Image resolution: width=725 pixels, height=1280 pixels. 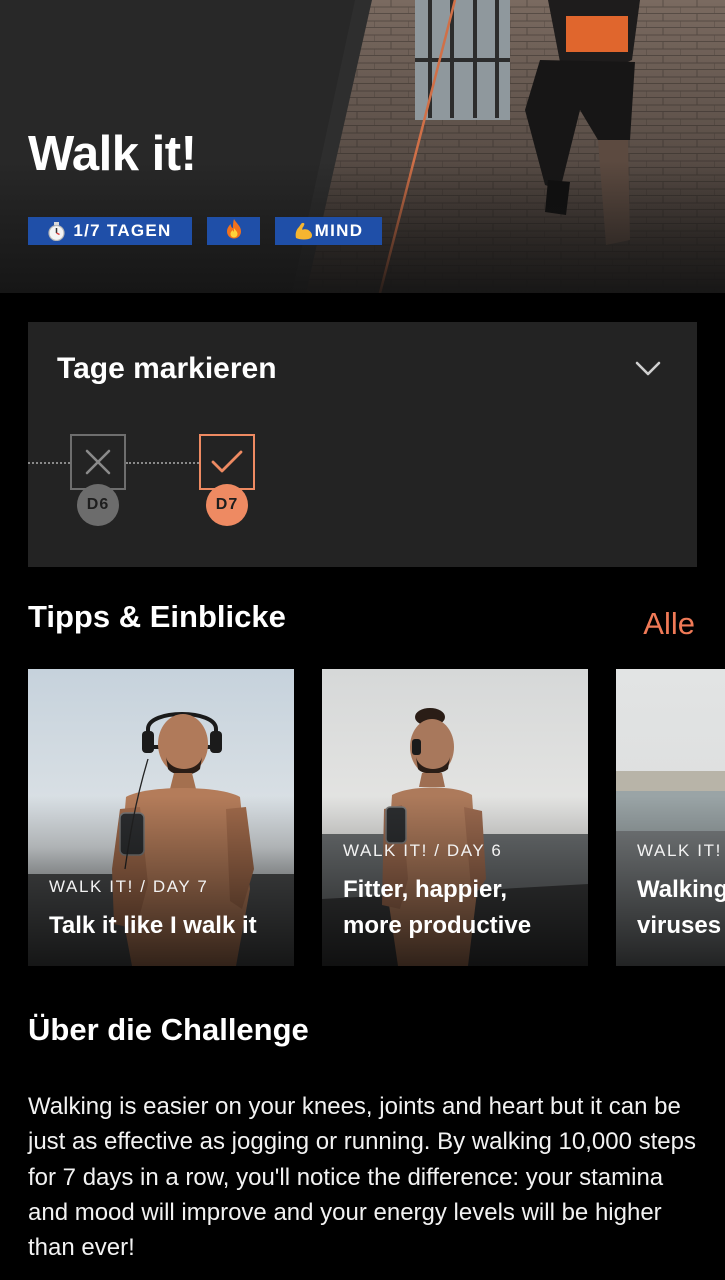 I want to click on flexed-biceps-icon, so click(x=304, y=231).